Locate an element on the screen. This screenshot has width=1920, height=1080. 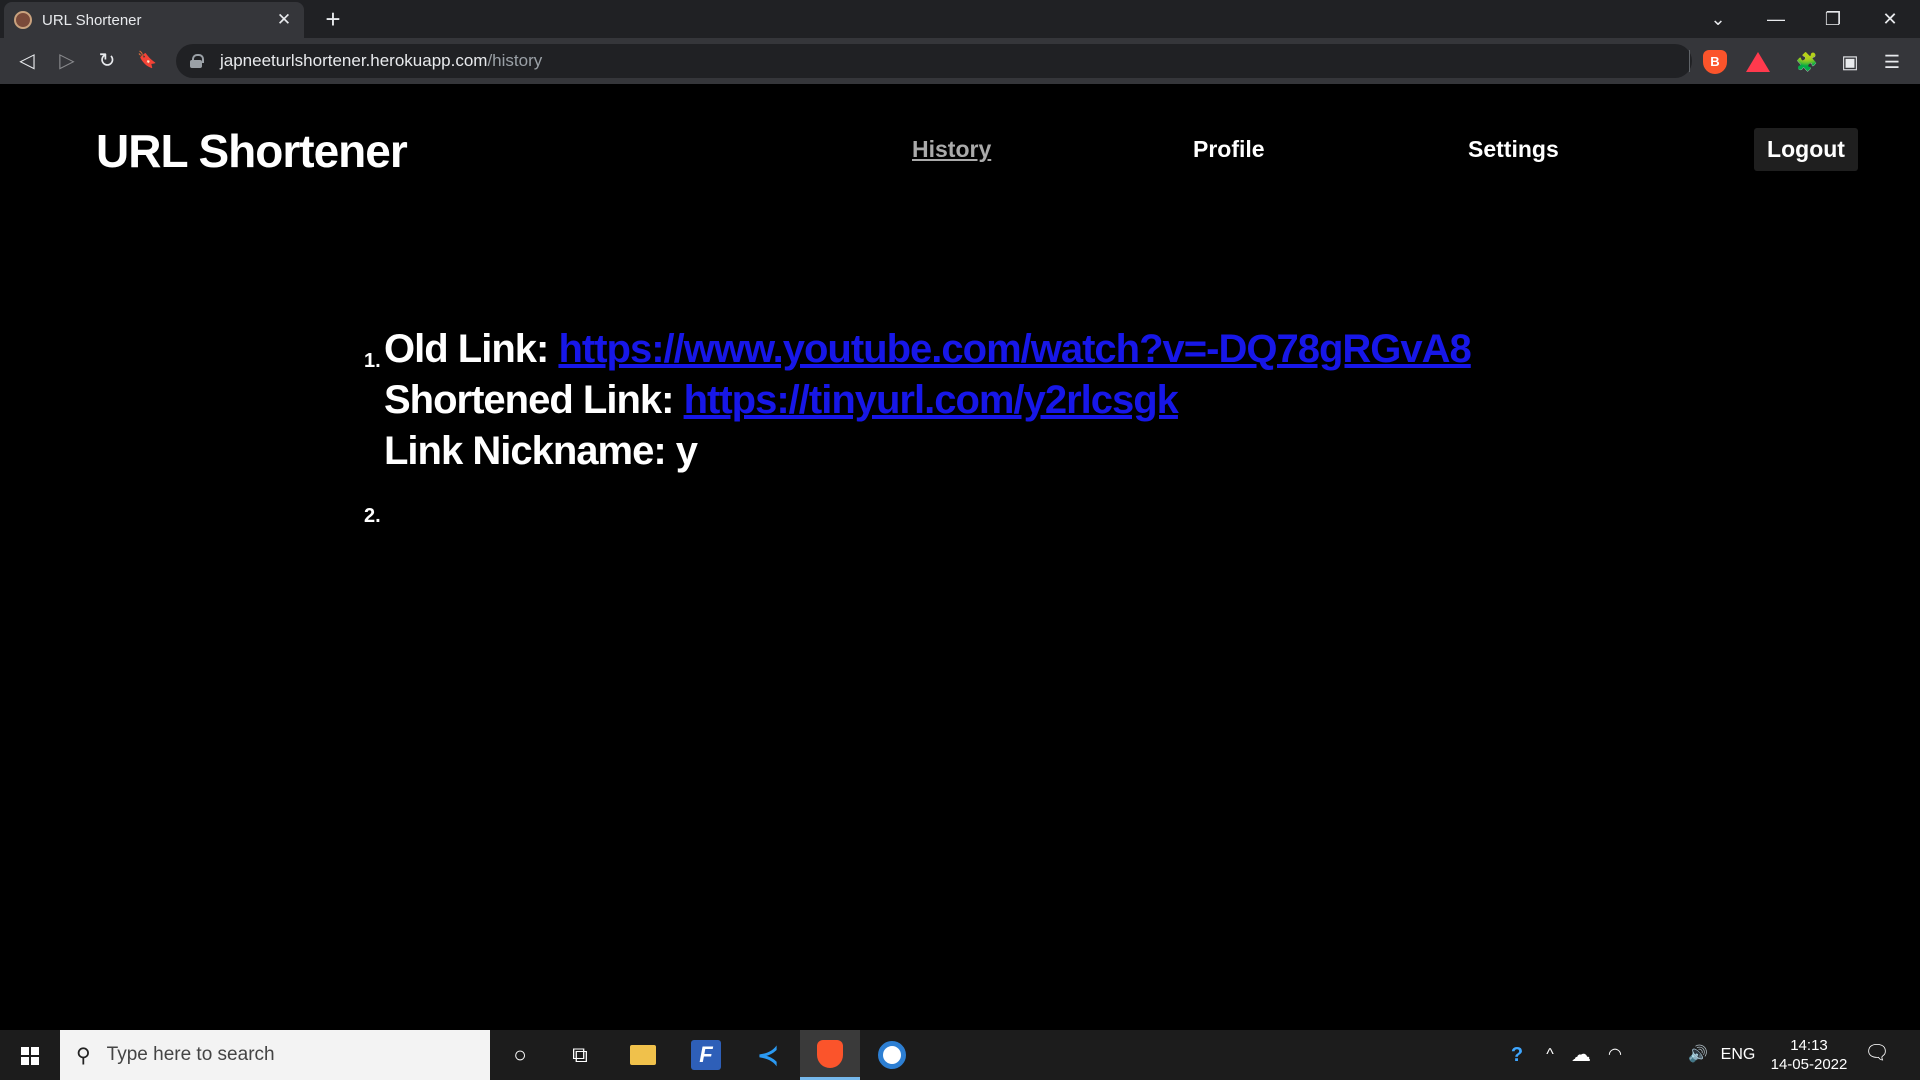
clock: 14:13 14-05-2022 is located at coordinates (1809, 1055).